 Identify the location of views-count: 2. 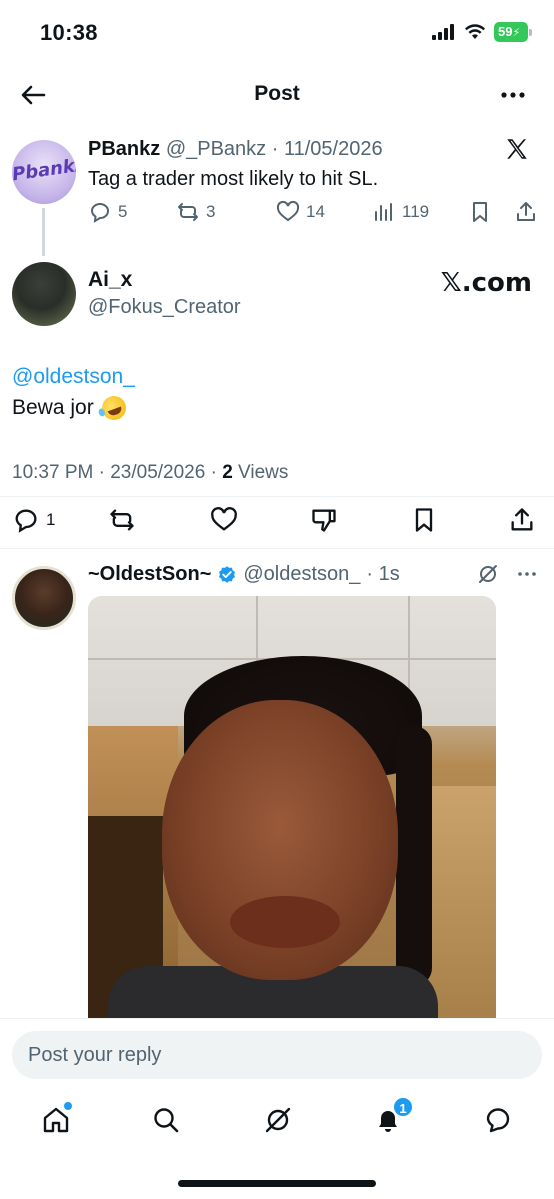
(227, 472).